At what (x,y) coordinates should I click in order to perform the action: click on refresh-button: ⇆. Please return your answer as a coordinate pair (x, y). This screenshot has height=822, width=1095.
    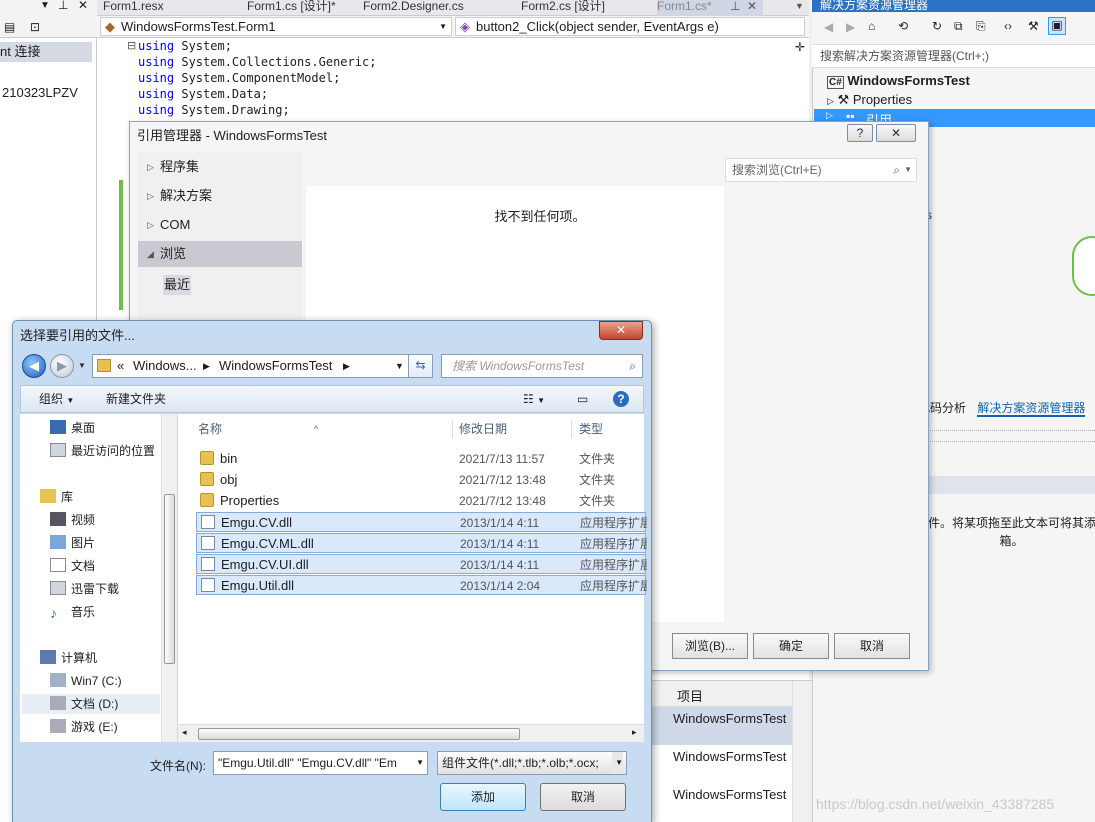
    Looking at the image, I should click on (421, 366).